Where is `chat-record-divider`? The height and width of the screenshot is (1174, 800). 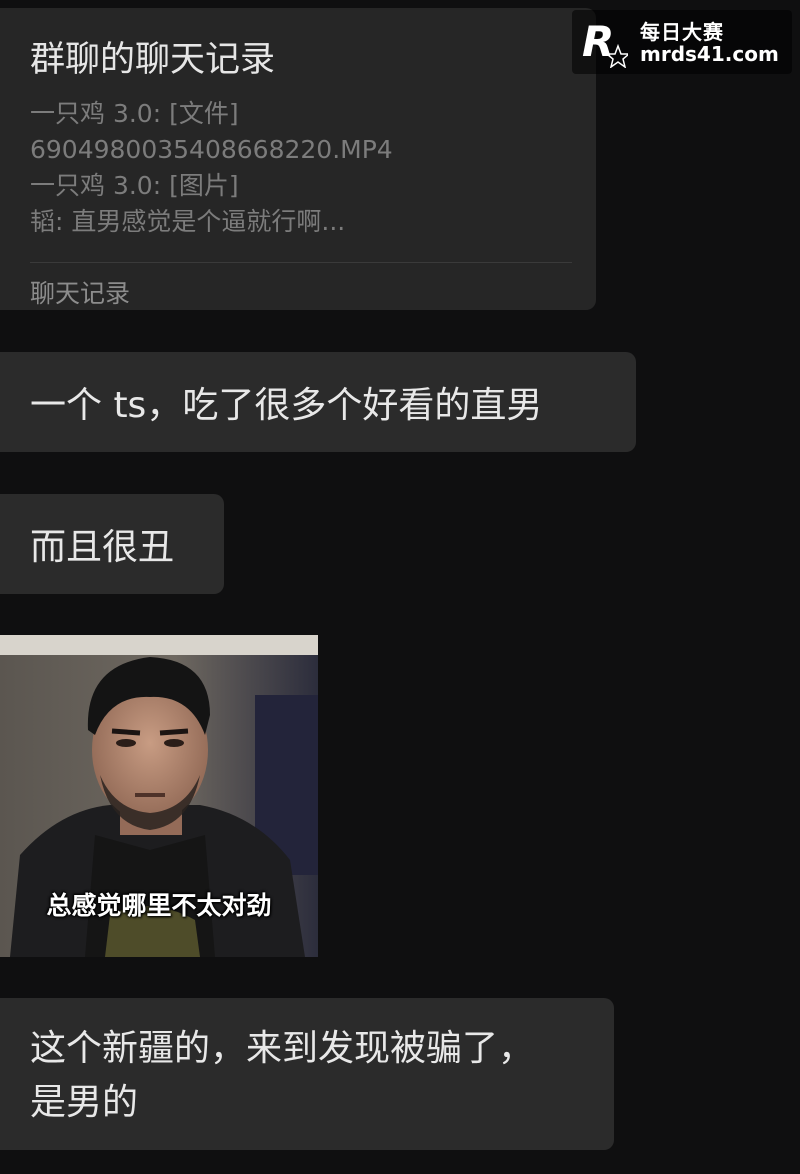
chat-record-divider is located at coordinates (301, 262).